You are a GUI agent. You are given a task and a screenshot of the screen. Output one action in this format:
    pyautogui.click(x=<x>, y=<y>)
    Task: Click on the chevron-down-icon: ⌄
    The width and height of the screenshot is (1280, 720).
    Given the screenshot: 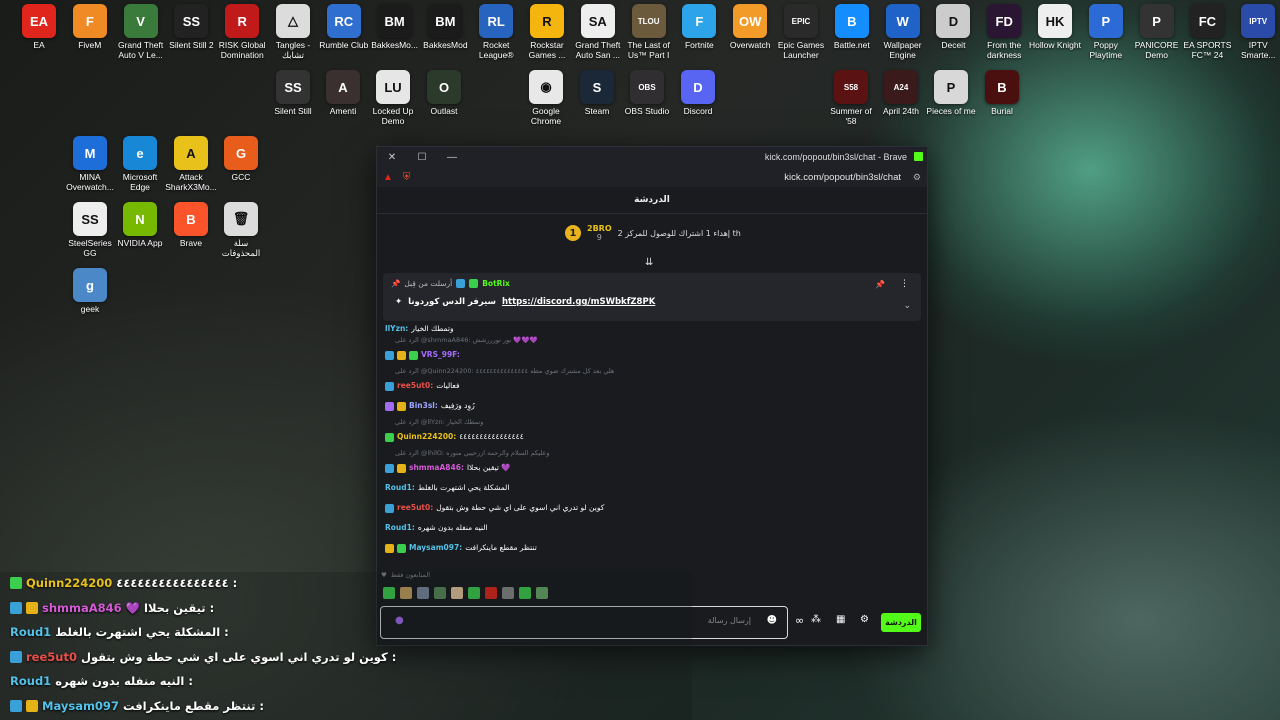 What is the action you would take?
    pyautogui.click(x=907, y=306)
    